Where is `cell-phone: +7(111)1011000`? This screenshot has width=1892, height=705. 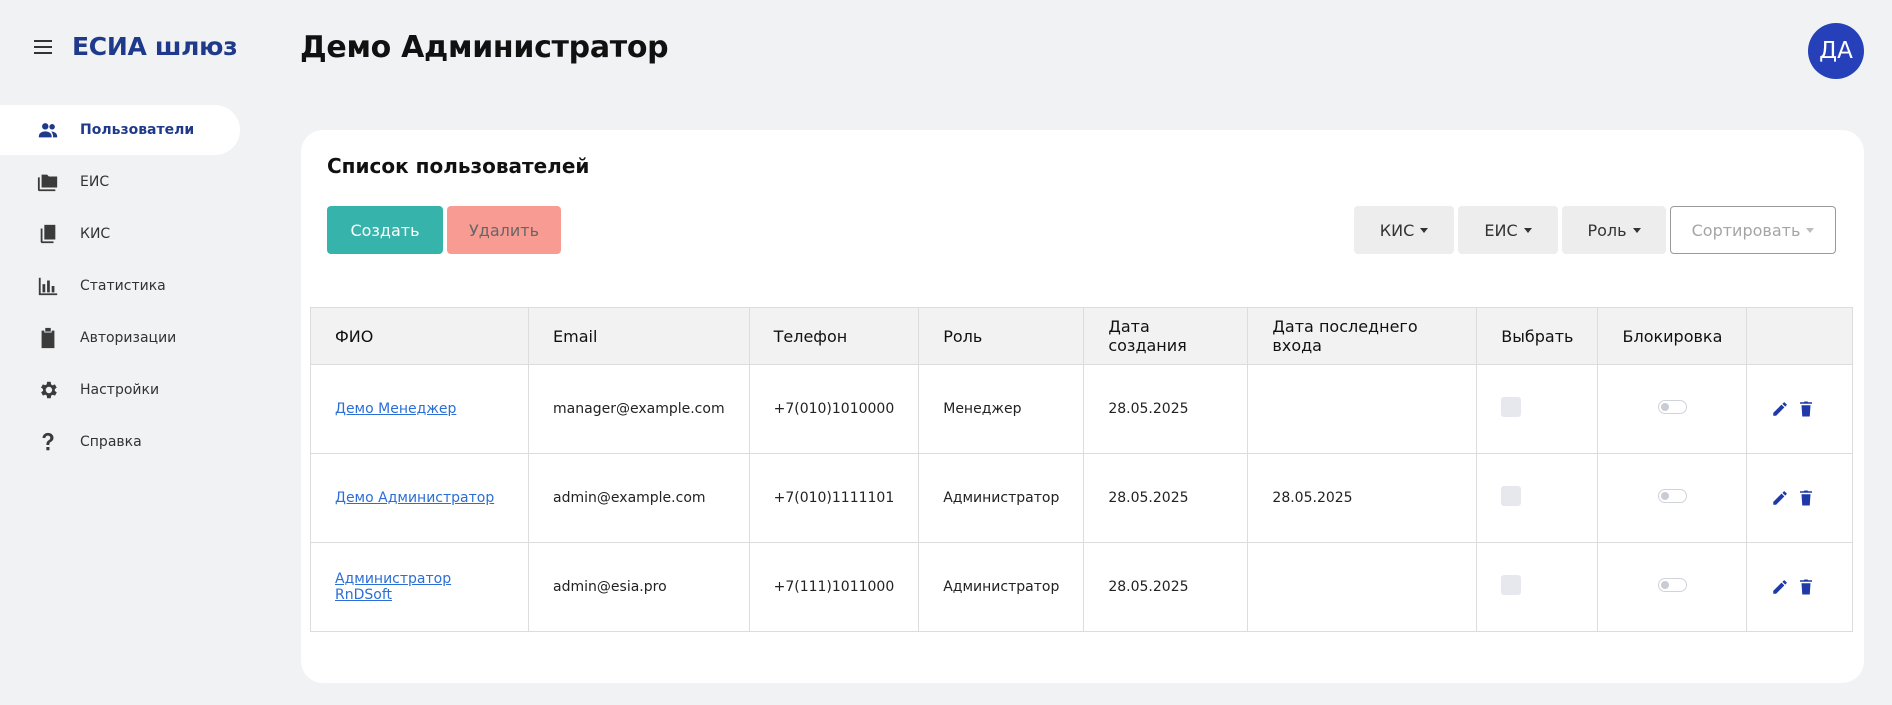 cell-phone: +7(111)1011000 is located at coordinates (834, 587).